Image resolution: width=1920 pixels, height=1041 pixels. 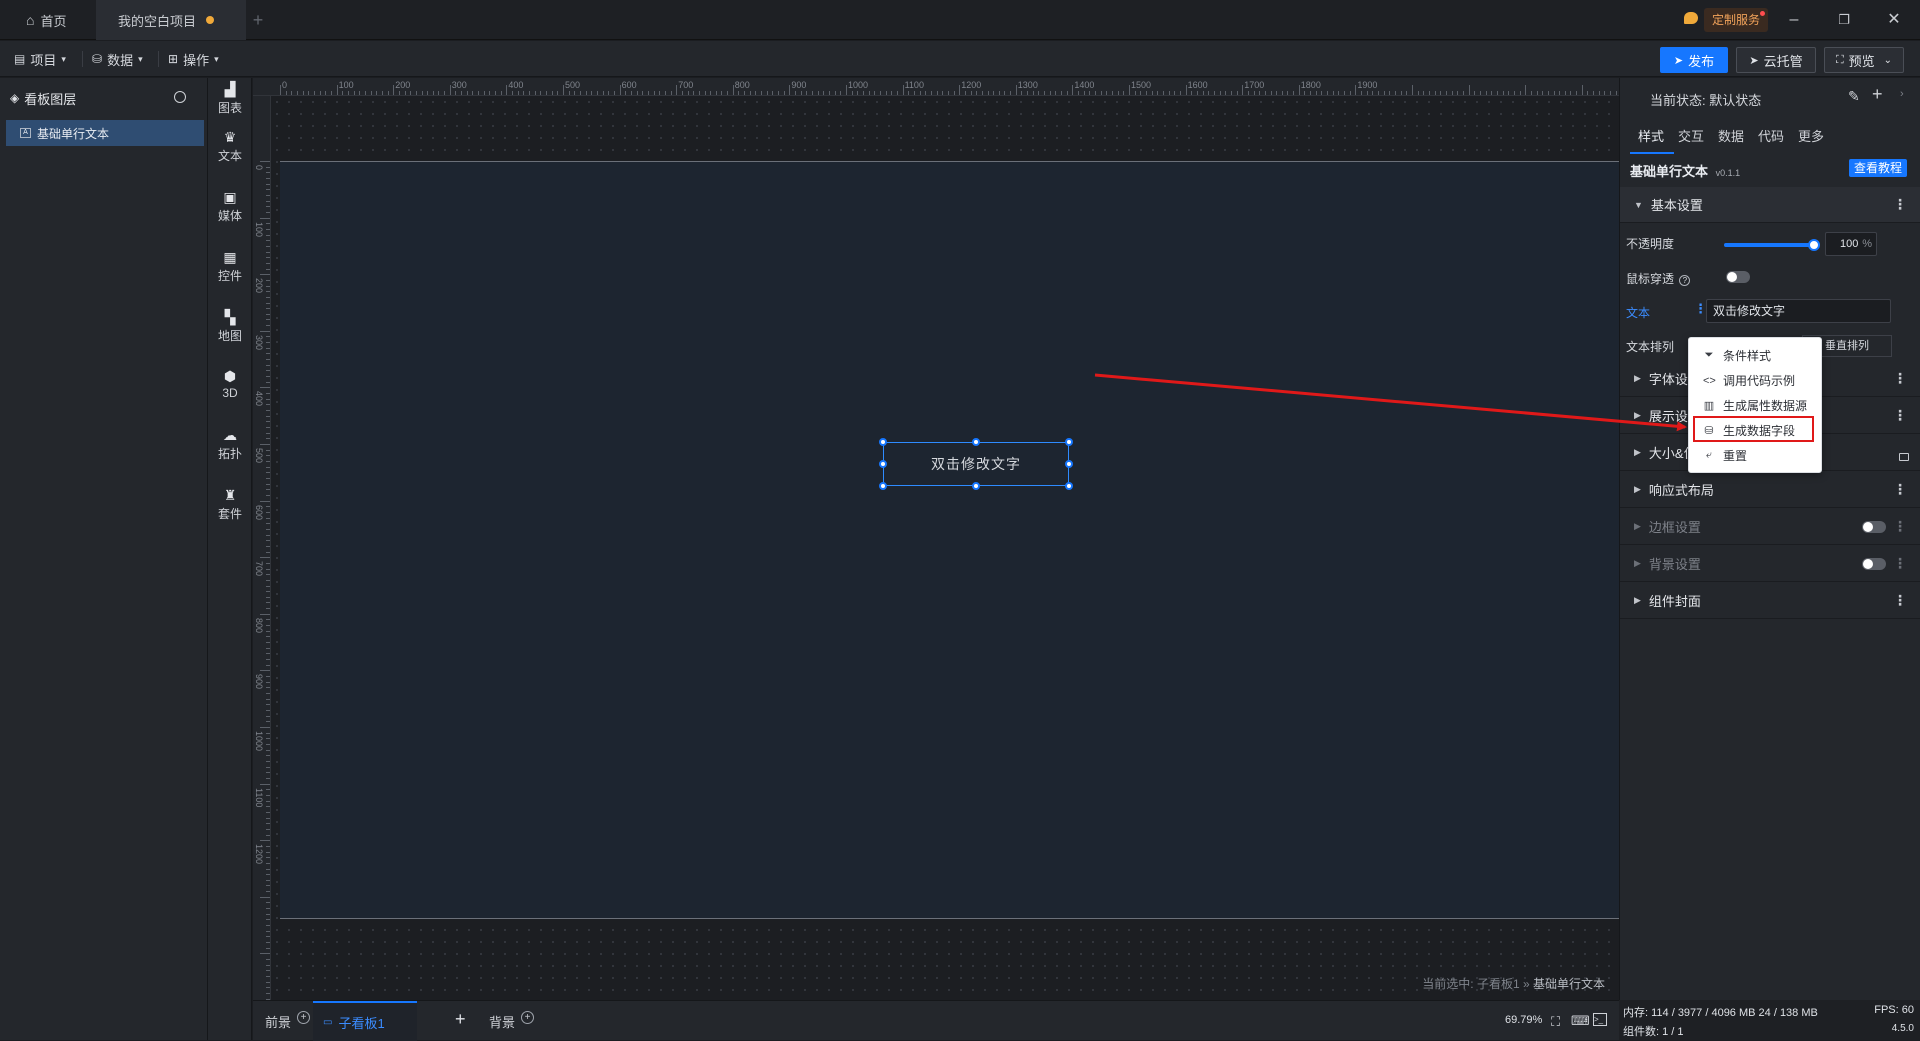 What do you see at coordinates (1691, 18) in the screenshot?
I see `message-icon` at bounding box center [1691, 18].